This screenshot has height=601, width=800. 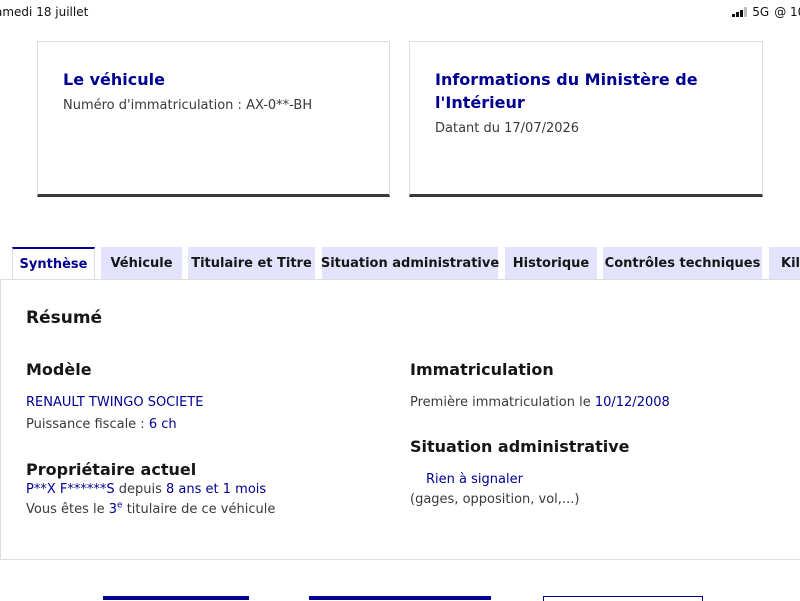 What do you see at coordinates (64, 318) in the screenshot?
I see `resume-heading: Résumé` at bounding box center [64, 318].